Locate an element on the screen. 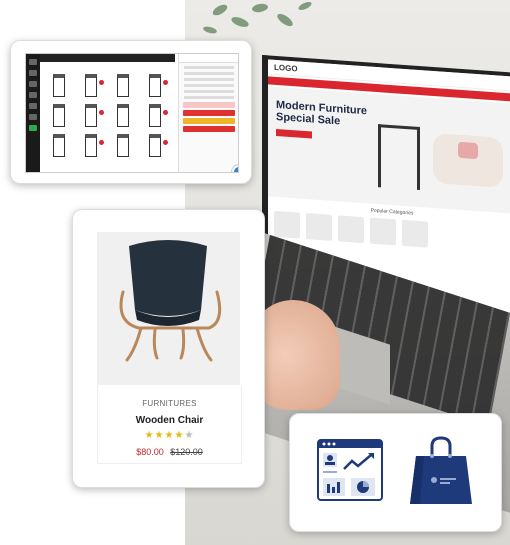 This screenshot has width=510, height=545. product-image is located at coordinates (168, 308).